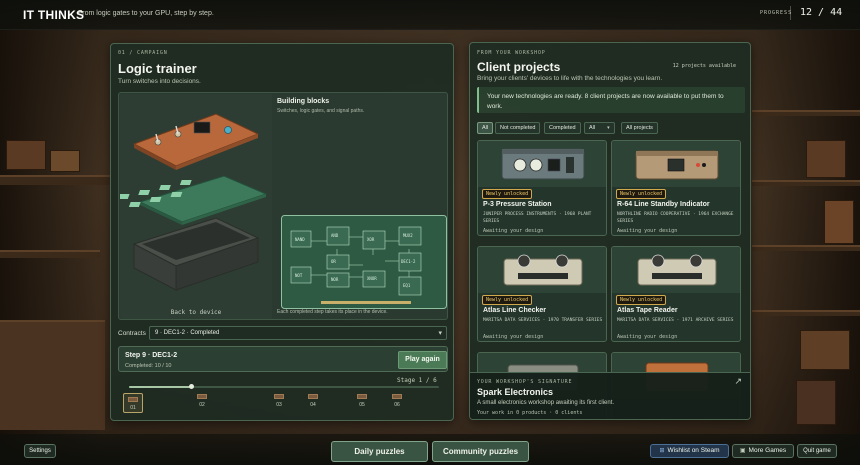 This screenshot has height=465, width=860. I want to click on campaign-subtitle: Turn switches into decisions., so click(159, 81).